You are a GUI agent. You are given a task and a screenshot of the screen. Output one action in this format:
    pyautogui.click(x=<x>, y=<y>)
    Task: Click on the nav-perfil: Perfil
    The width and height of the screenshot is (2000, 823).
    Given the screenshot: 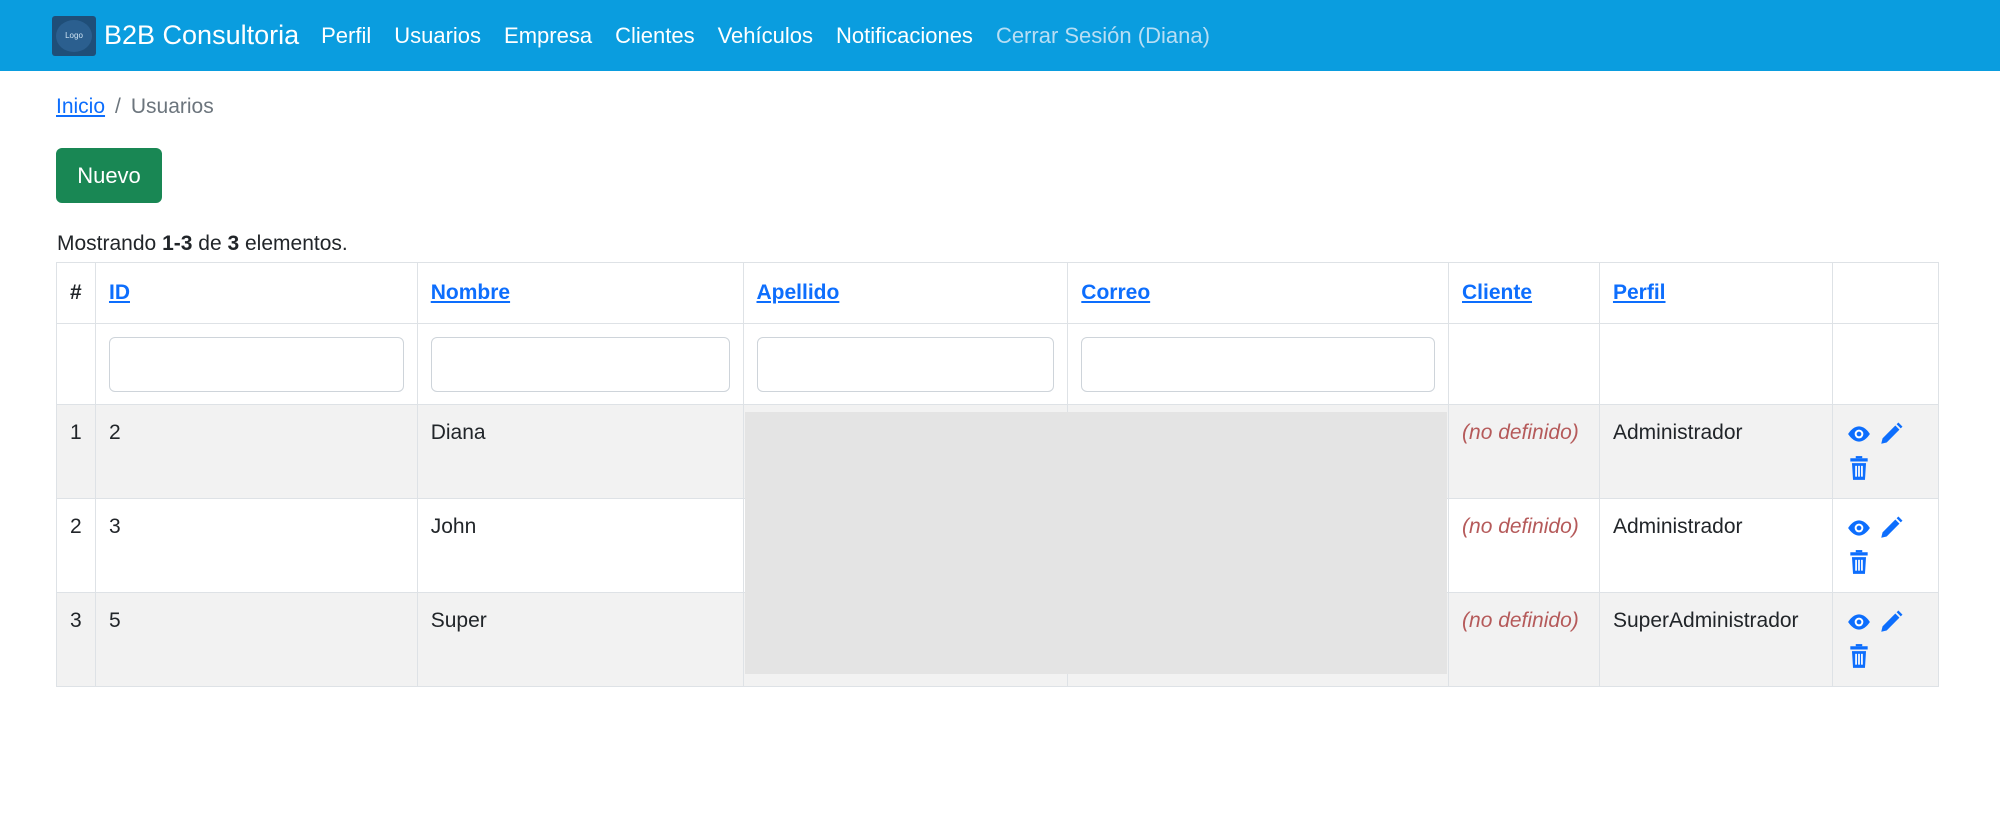 What is the action you would take?
    pyautogui.click(x=346, y=36)
    